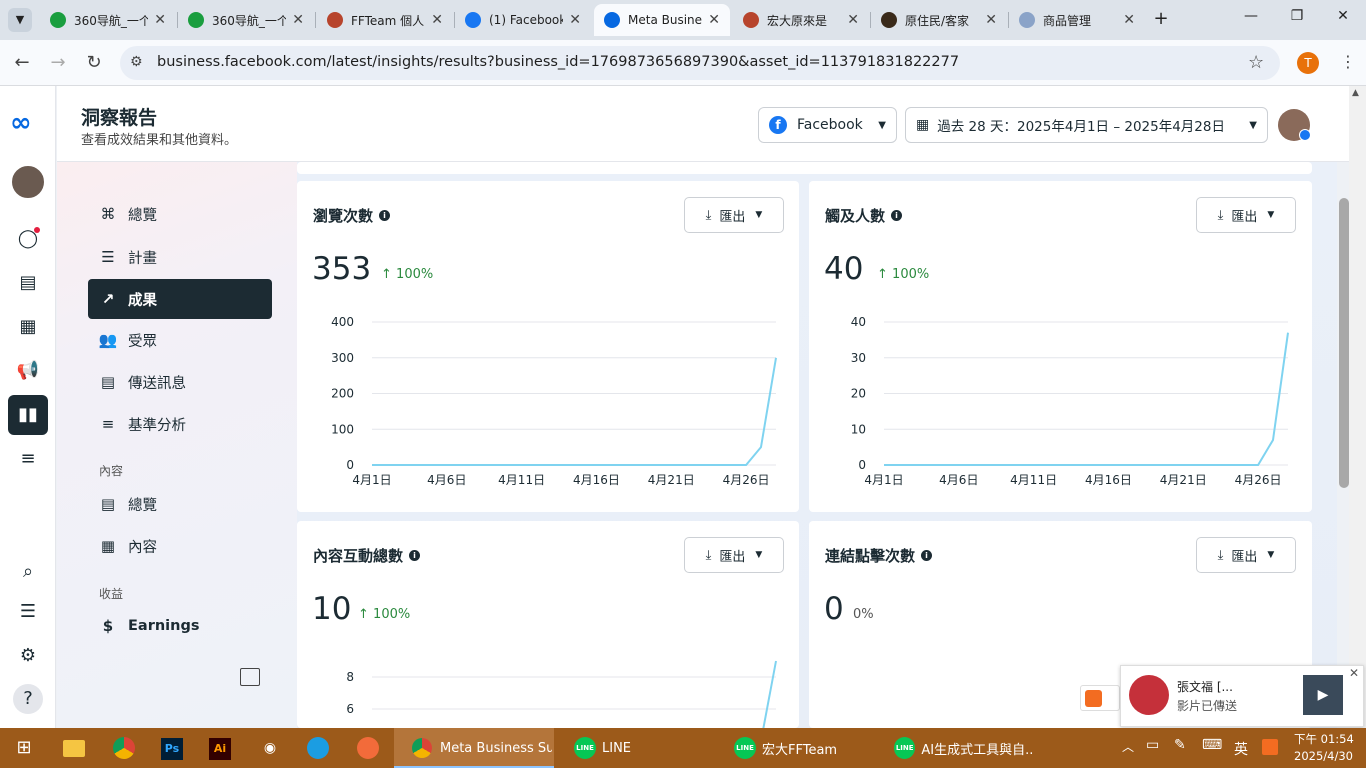 The width and height of the screenshot is (1366, 768). Describe the element at coordinates (28, 656) in the screenshot. I see `settings-gear-icon: ⚙` at that location.